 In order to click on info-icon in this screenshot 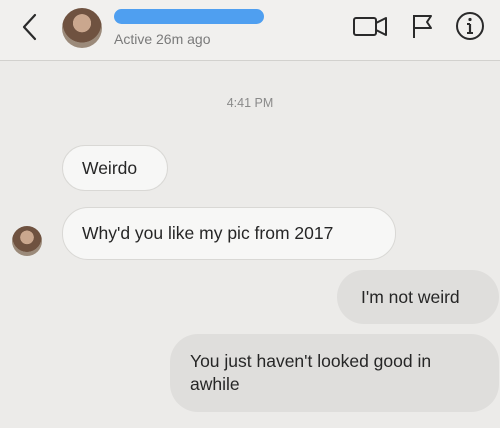, I will do `click(470, 26)`.